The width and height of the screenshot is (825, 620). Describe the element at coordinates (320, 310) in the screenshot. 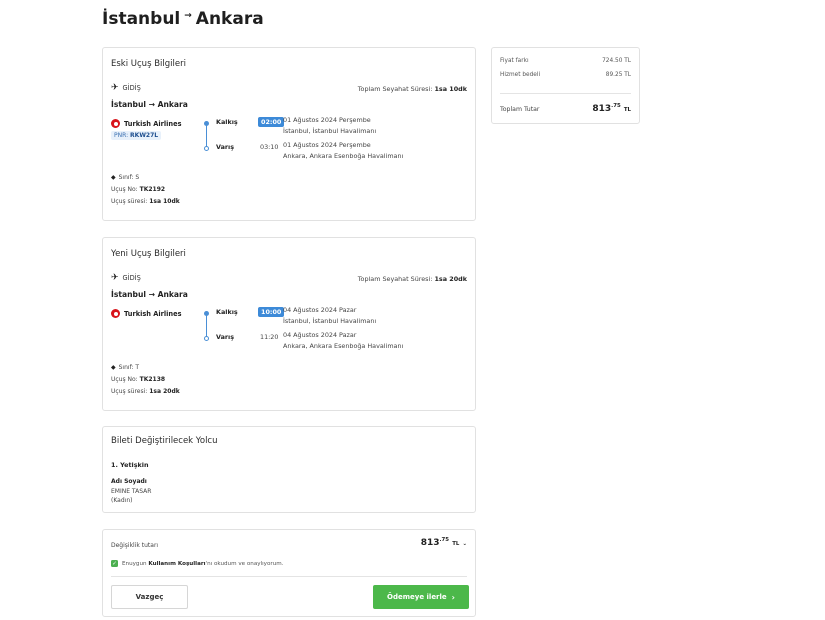

I see `departure-date: 04 Ağustos 2024 Pazar` at that location.